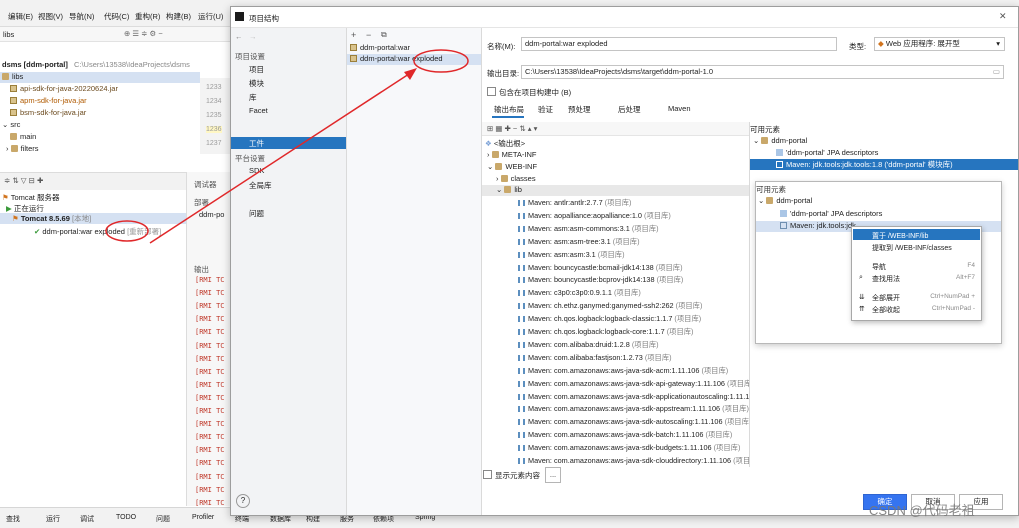 The image size is (1019, 528). Describe the element at coordinates (922, 510) in the screenshot. I see `watermark: CSDN @代码老祖` at that location.